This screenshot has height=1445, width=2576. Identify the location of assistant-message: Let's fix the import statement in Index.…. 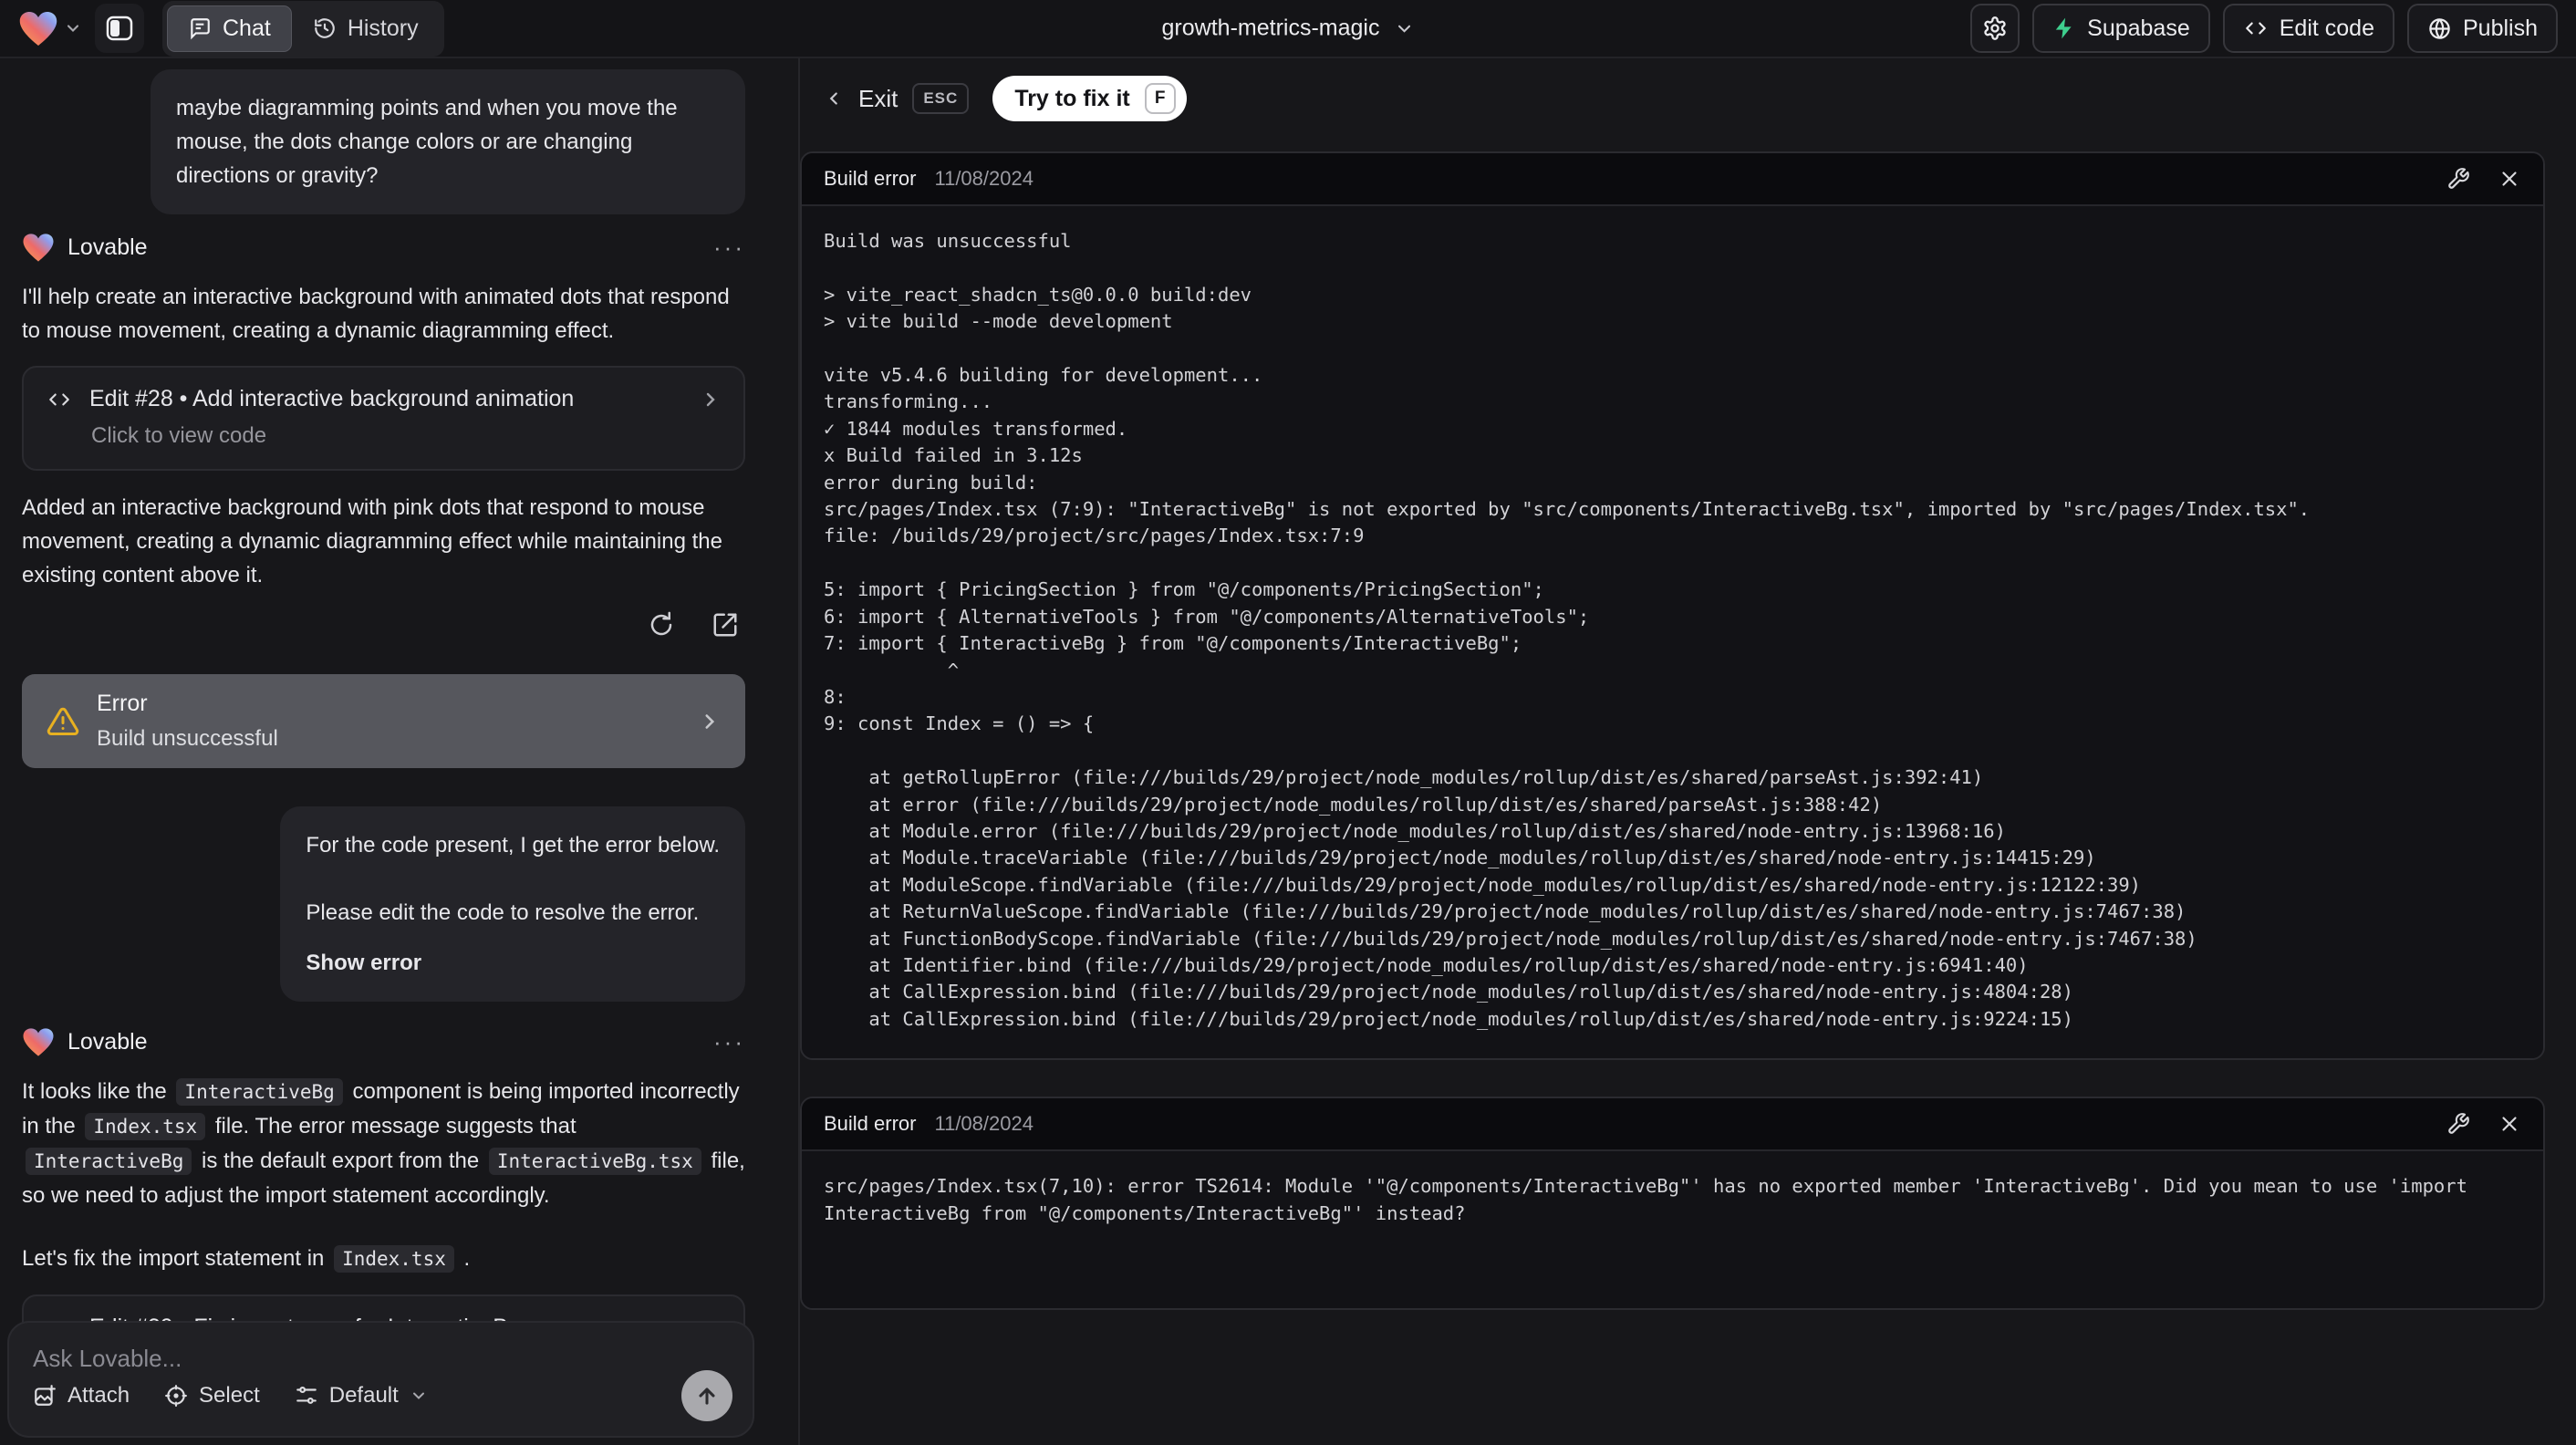
(246, 1259).